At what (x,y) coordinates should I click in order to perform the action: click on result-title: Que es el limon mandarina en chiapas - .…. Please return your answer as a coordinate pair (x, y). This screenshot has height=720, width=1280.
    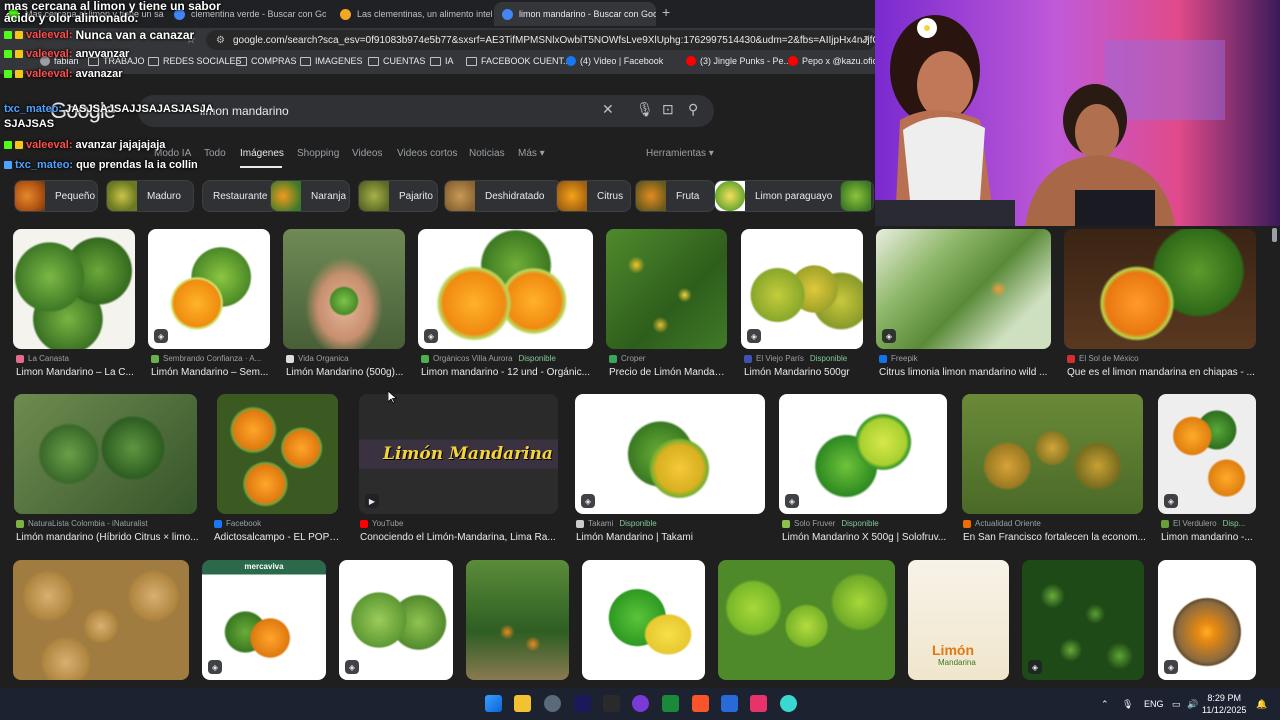
    Looking at the image, I should click on (1162, 372).